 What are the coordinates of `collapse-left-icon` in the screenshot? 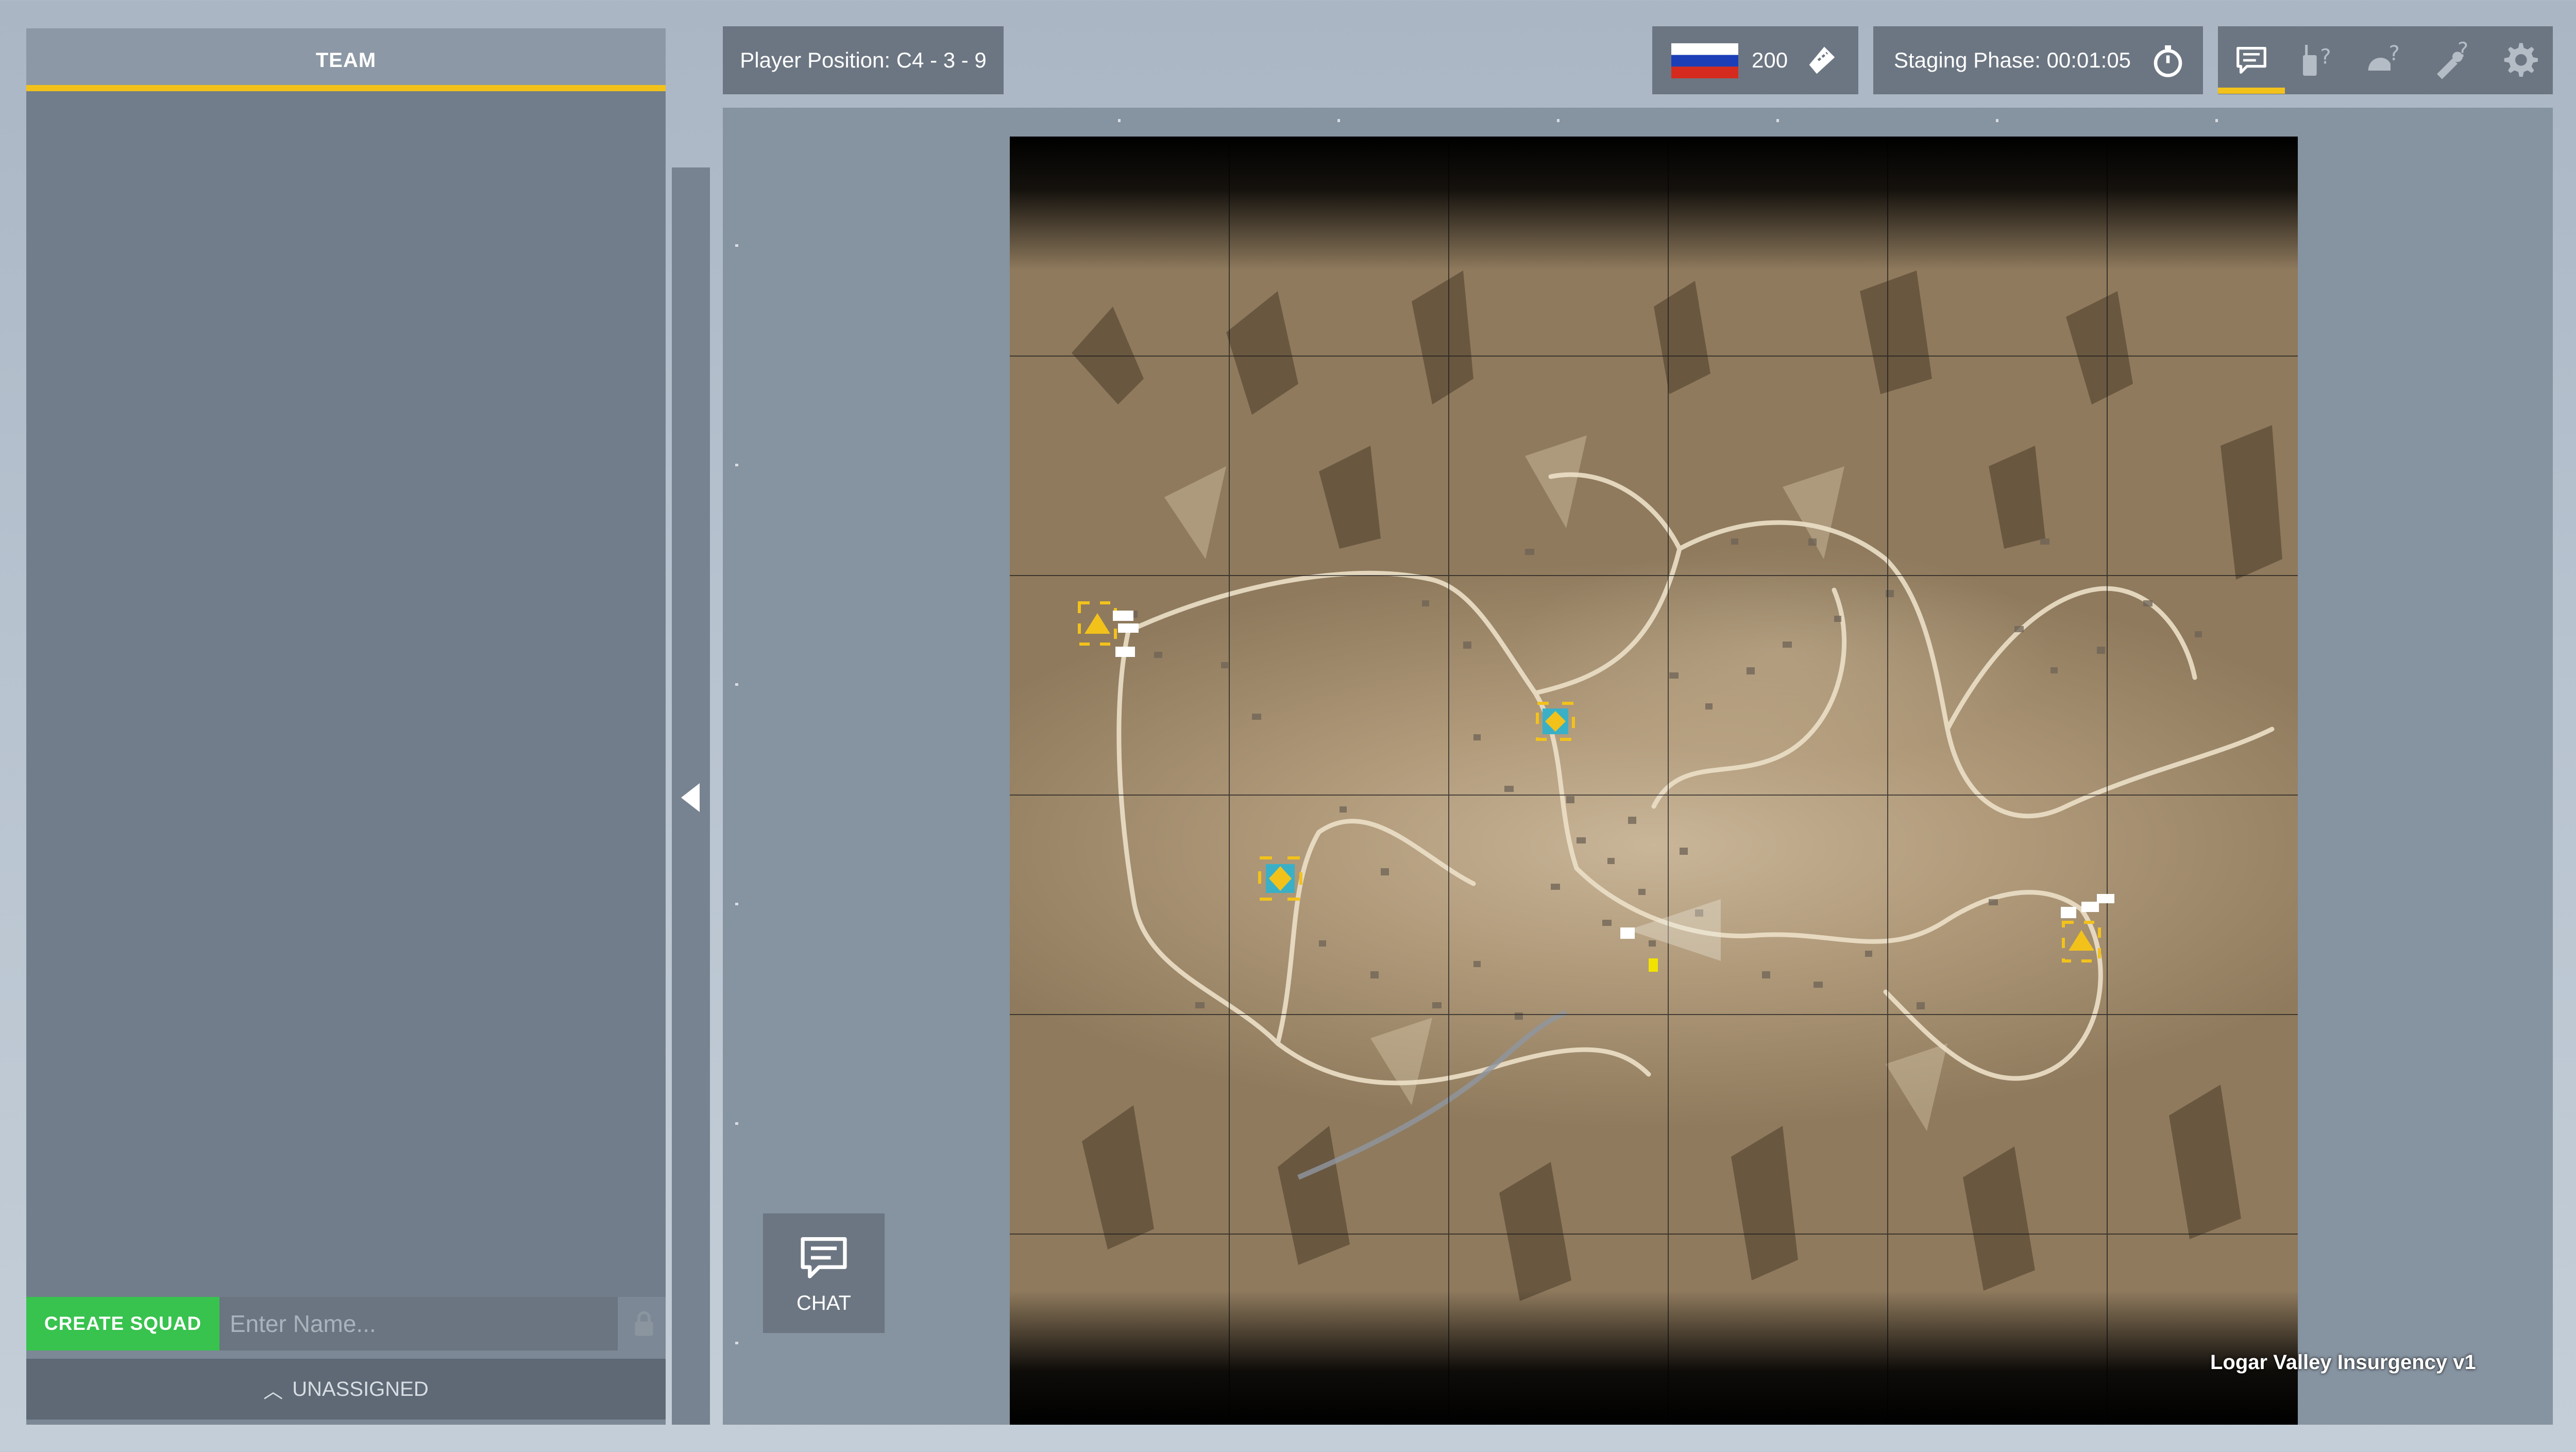 It's located at (691, 797).